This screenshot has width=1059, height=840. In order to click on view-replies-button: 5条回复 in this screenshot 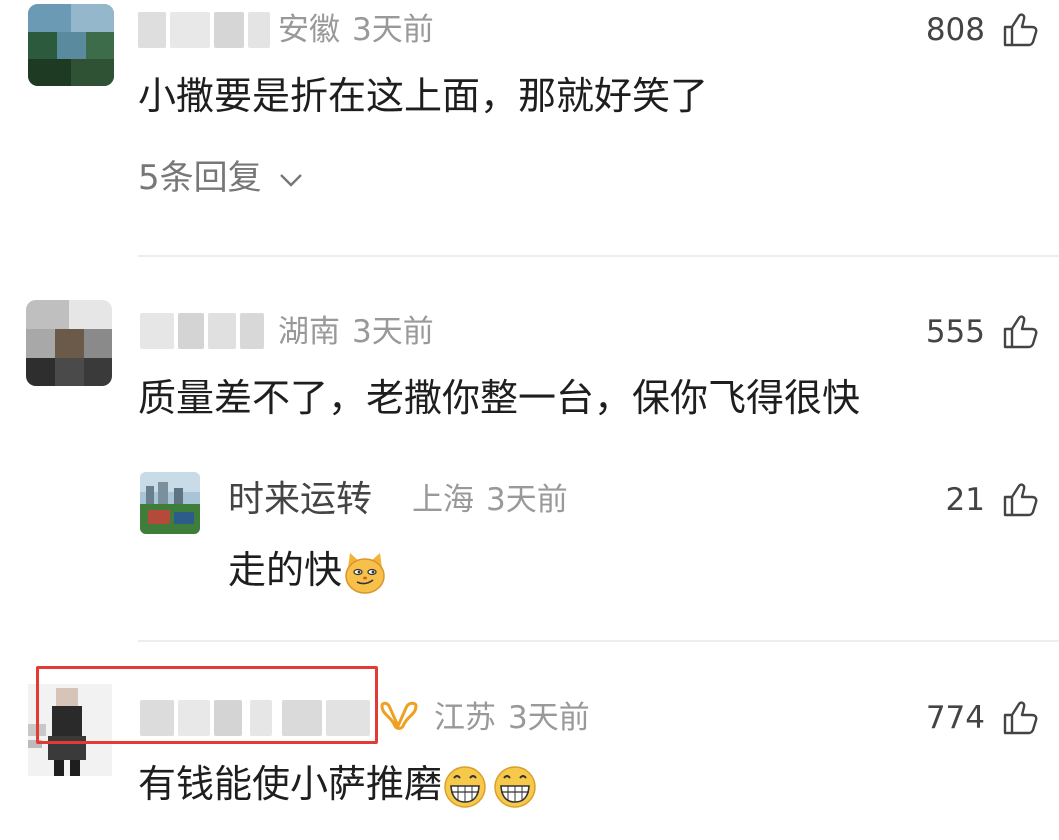, I will do `click(221, 178)`.